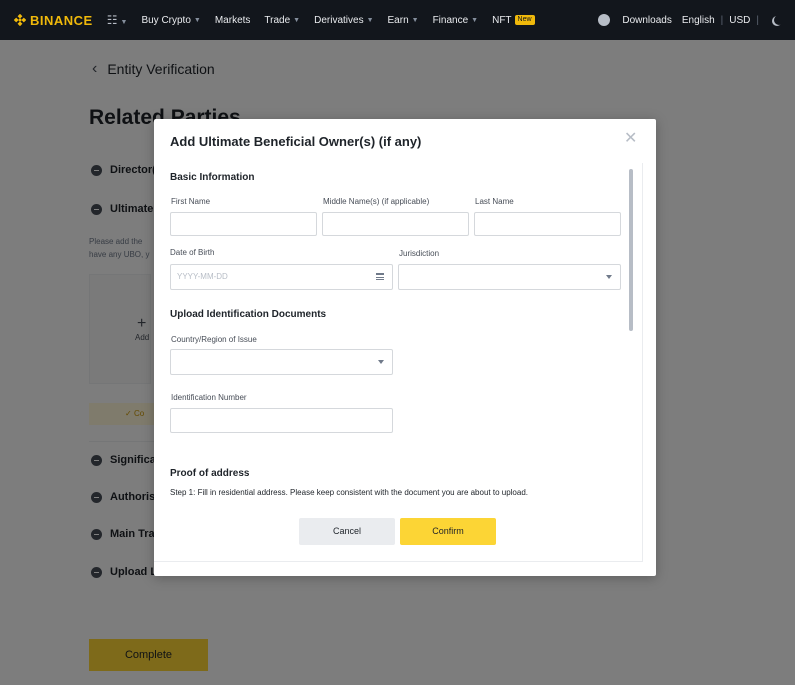 This screenshot has height=685, width=795. I want to click on nav-trade: Trade ▼, so click(282, 20).